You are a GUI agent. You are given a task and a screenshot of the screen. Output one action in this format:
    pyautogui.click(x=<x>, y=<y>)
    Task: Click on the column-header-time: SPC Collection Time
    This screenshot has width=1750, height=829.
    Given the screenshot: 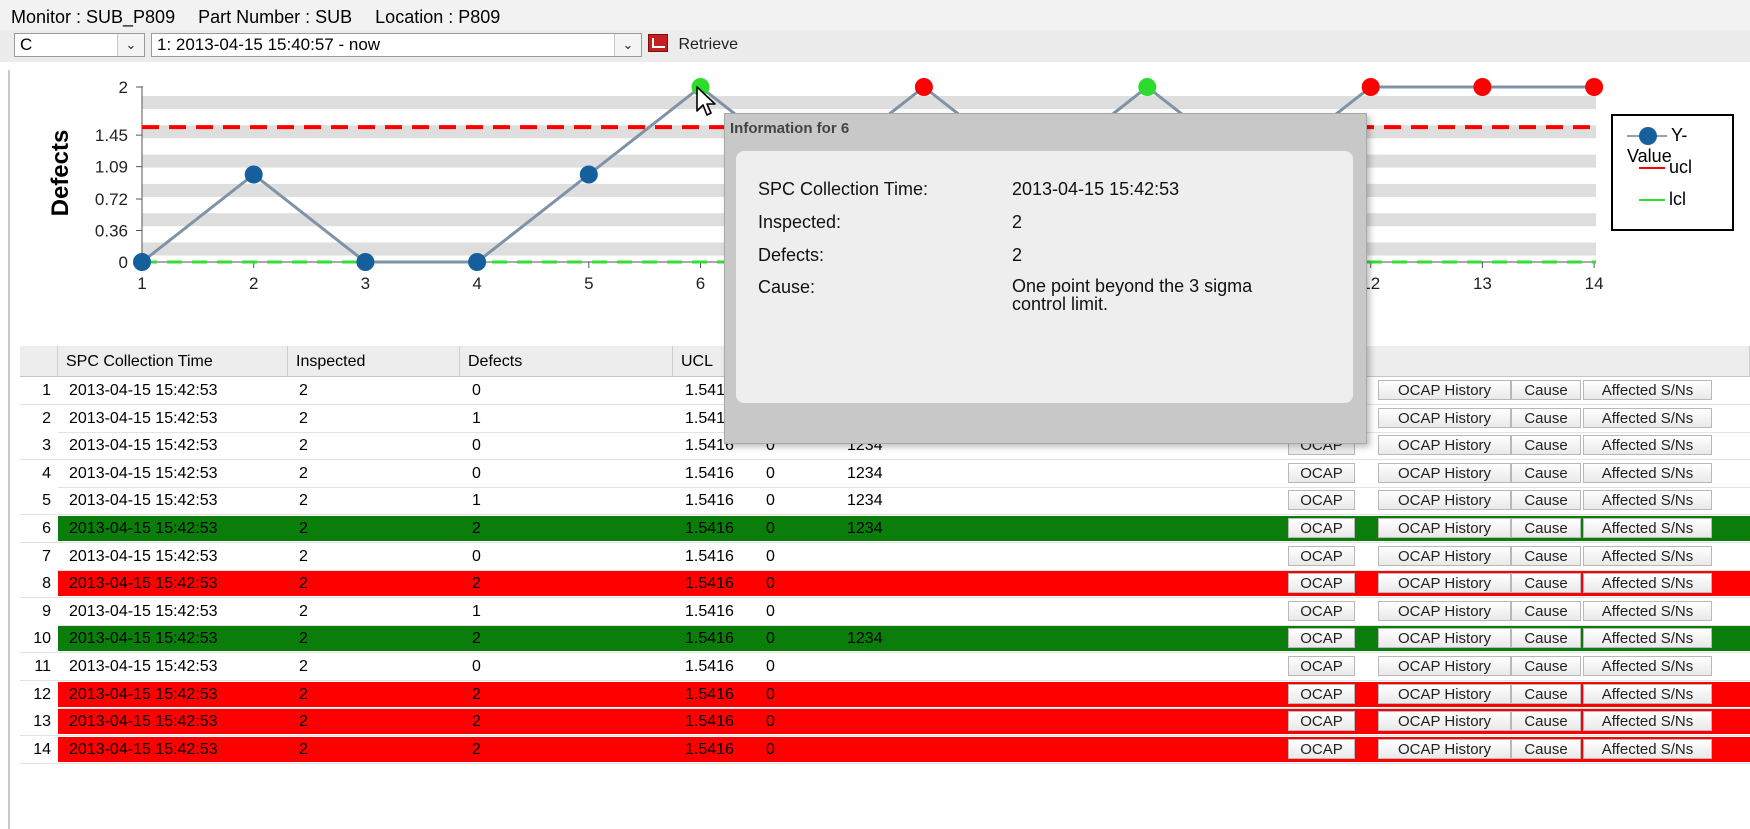 What is the action you would take?
    pyautogui.click(x=173, y=361)
    